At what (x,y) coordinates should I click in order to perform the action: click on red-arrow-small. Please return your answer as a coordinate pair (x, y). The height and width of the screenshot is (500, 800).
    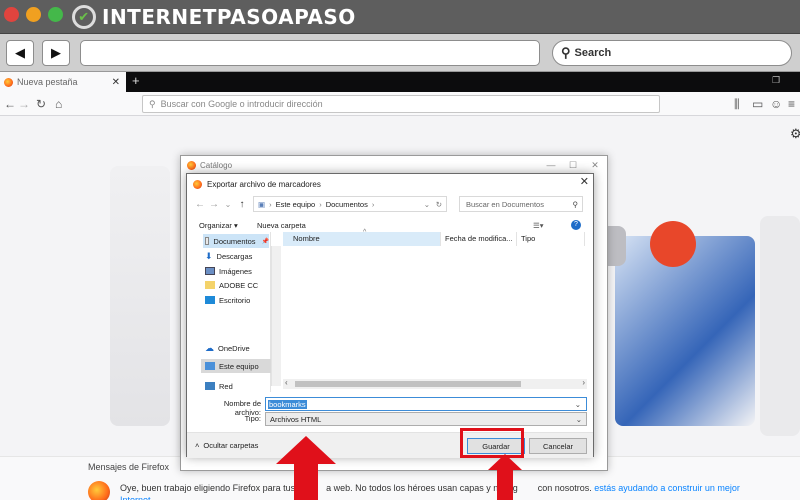
    Looking at the image, I should click on (505, 477).